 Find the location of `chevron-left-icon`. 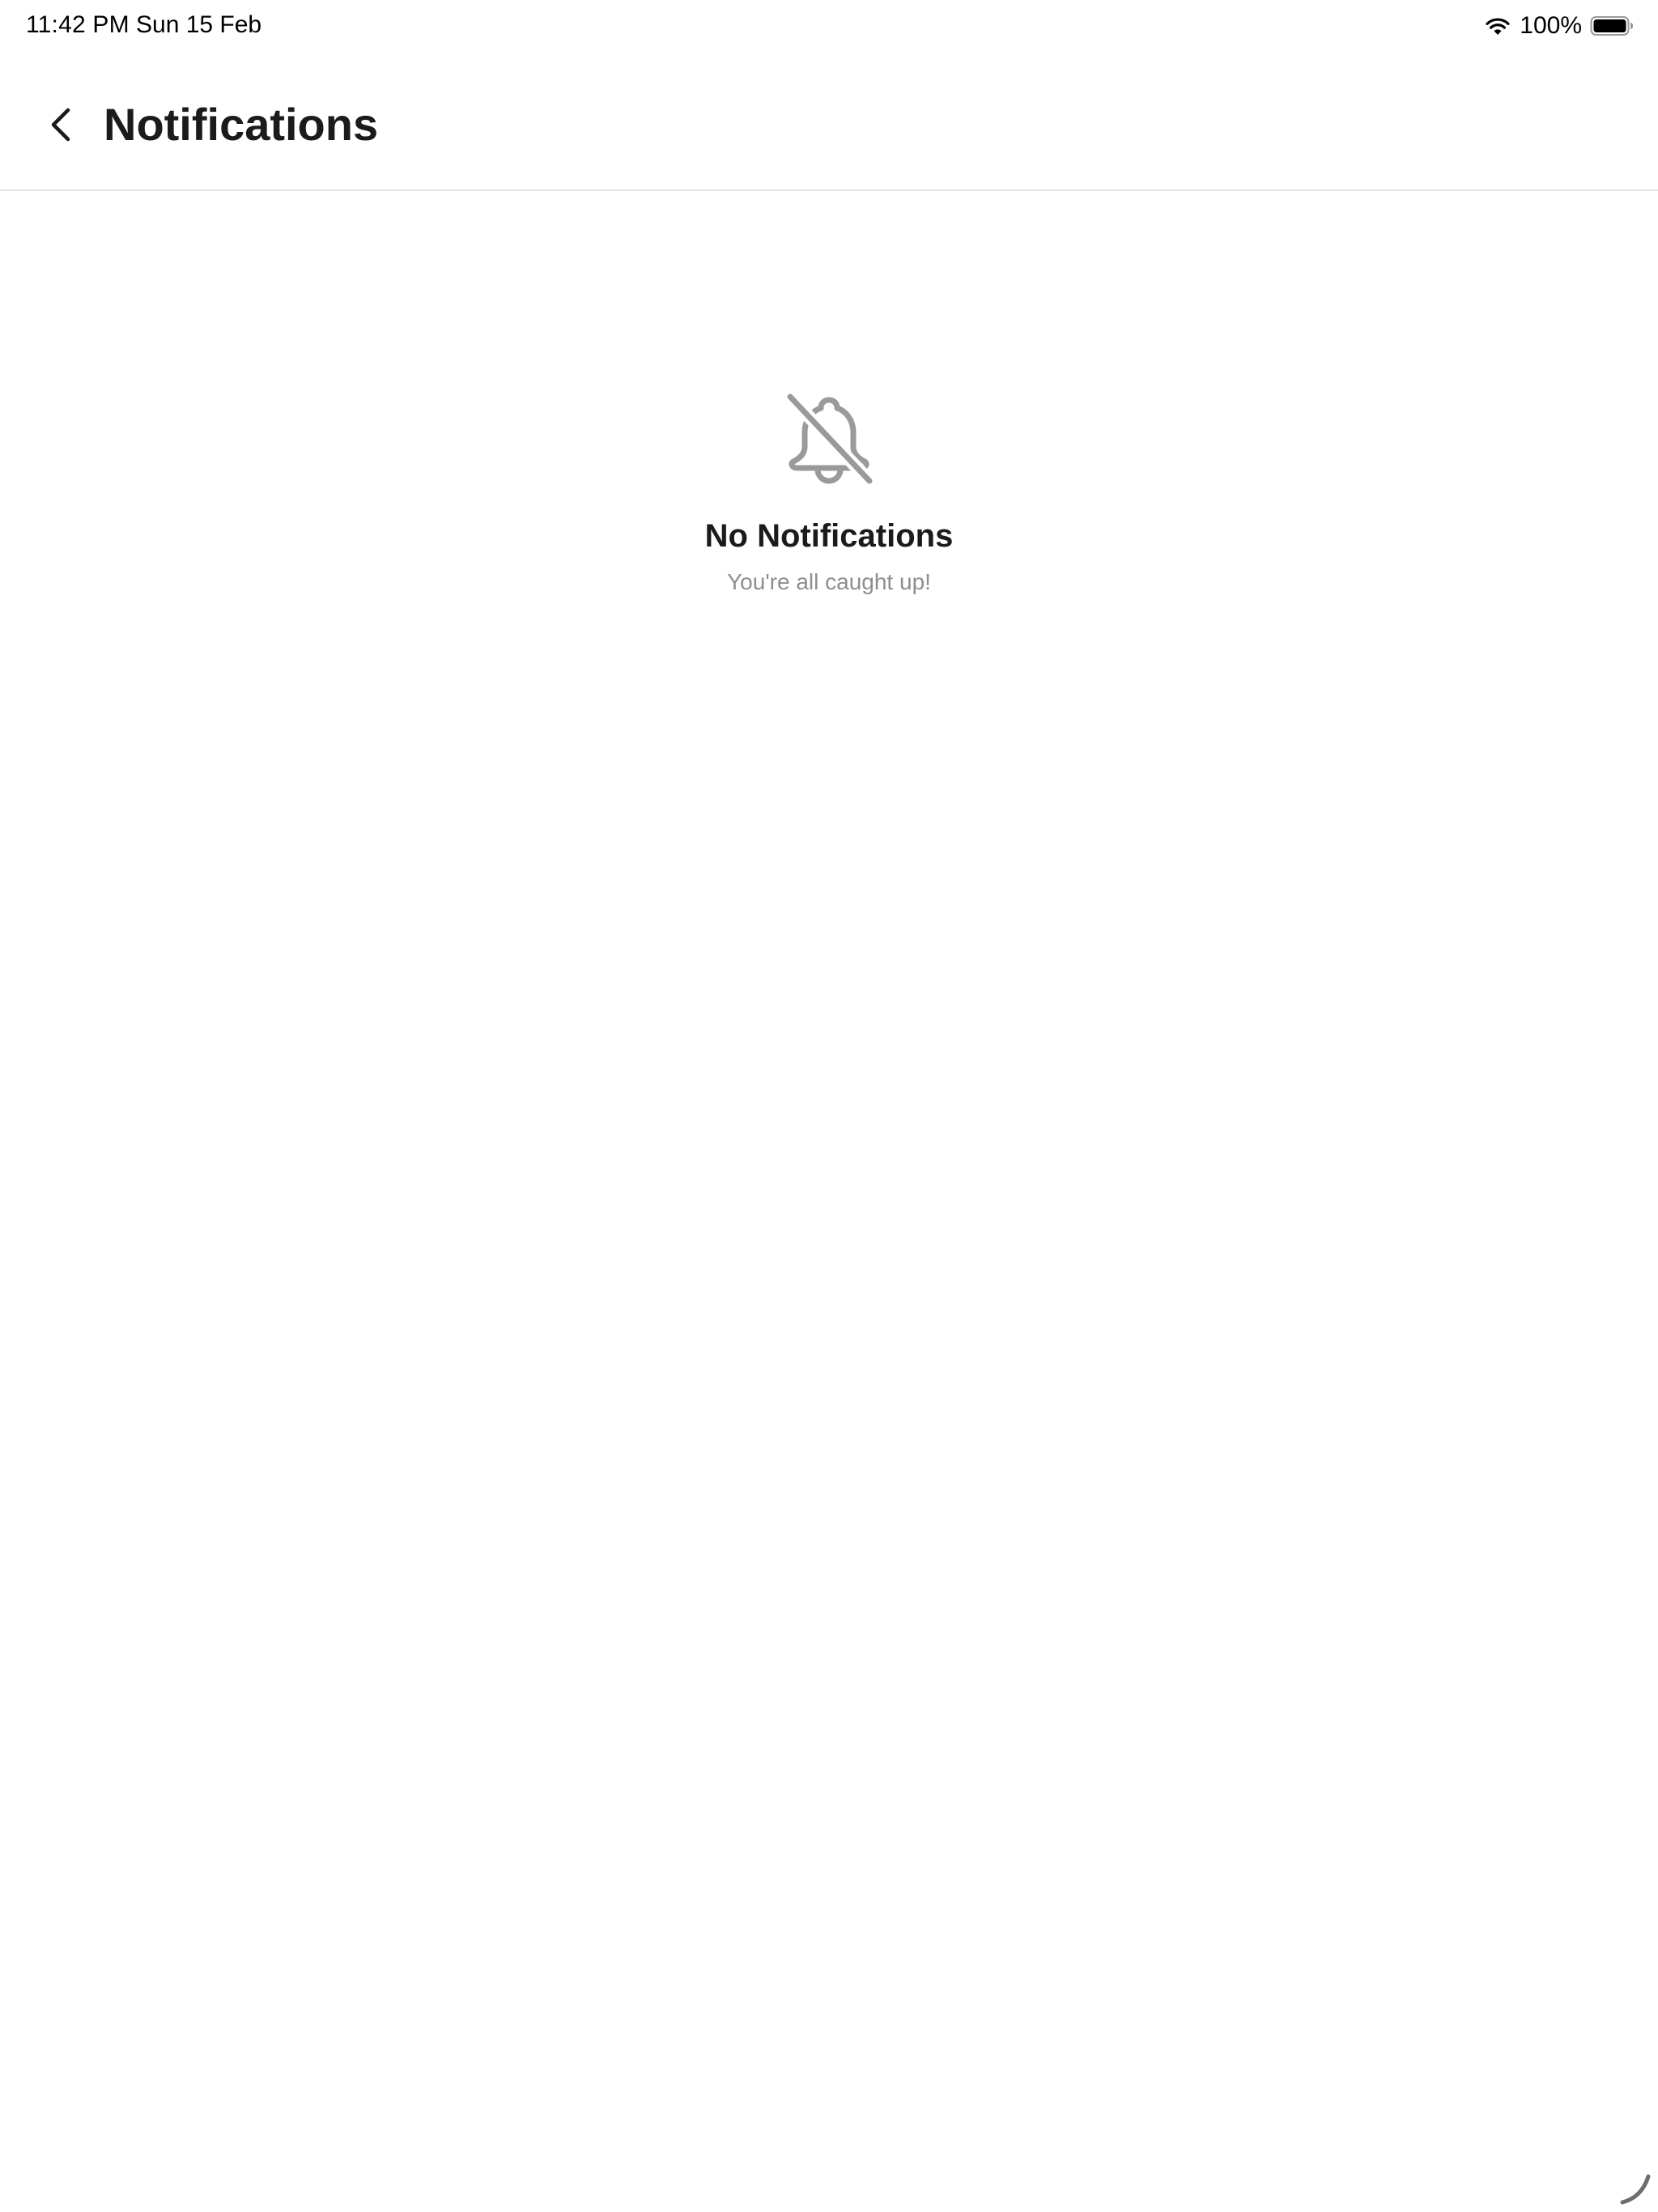

chevron-left-icon is located at coordinates (60, 125).